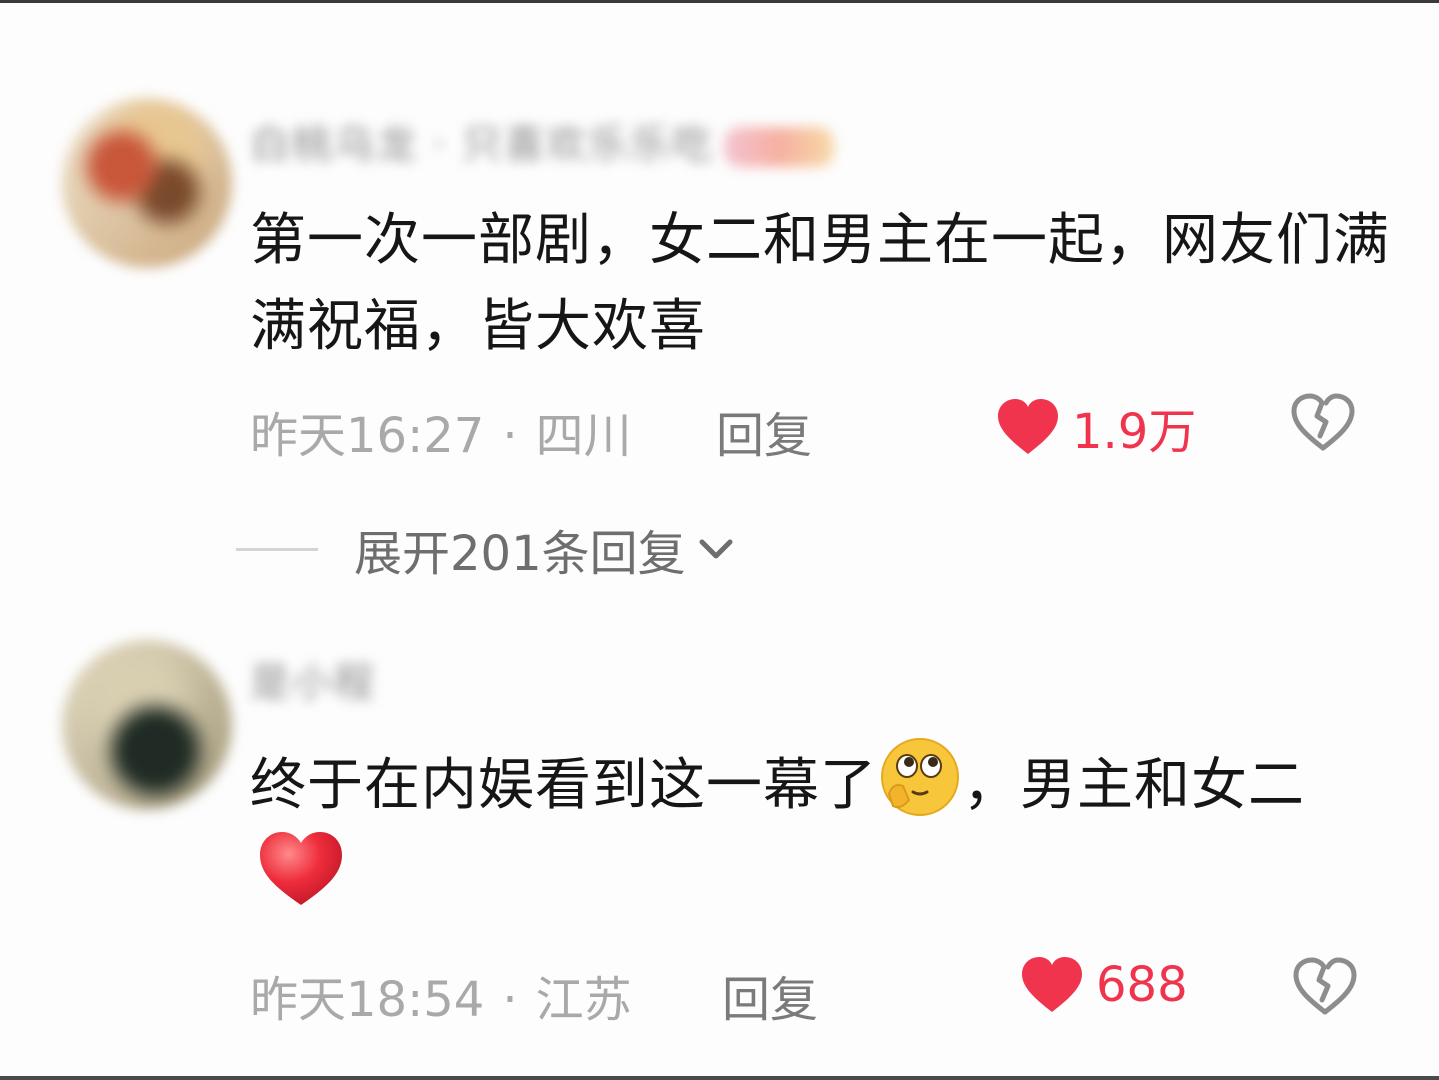  Describe the element at coordinates (542, 141) in the screenshot. I see `username: 白桃乌龙 · 只喜欢乐乐吃` at that location.